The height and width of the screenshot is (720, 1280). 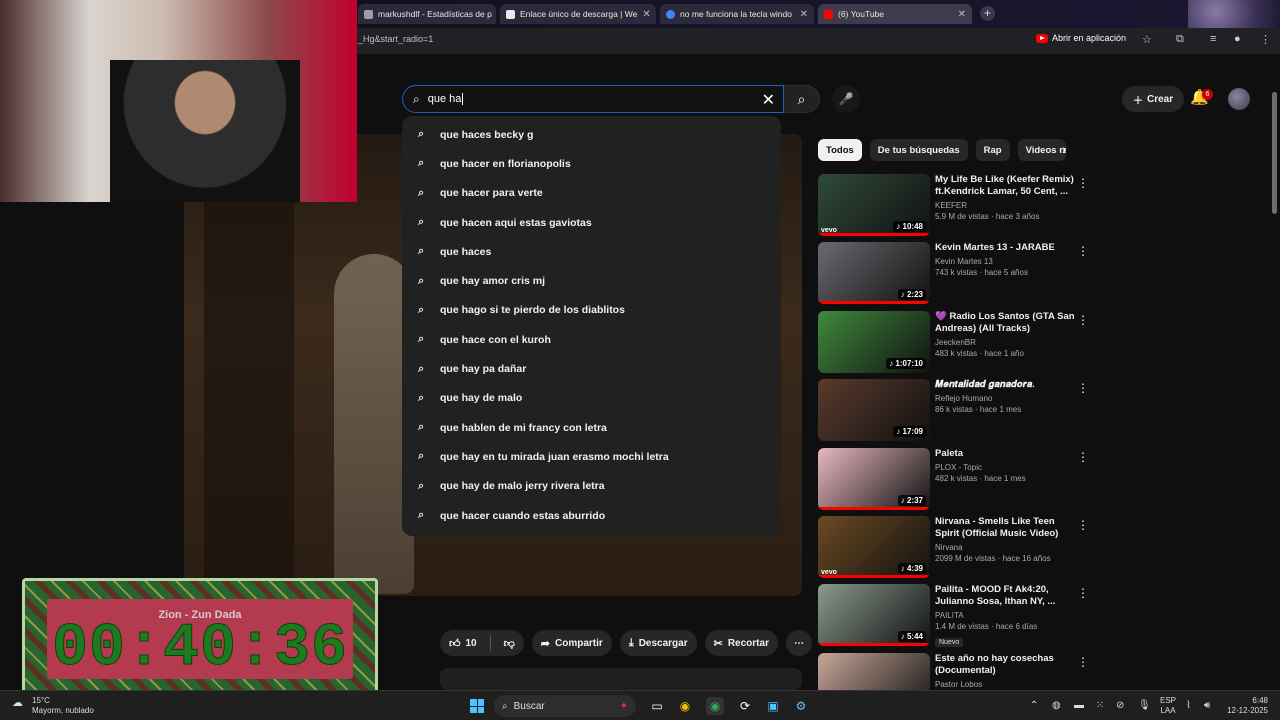 I want to click on chip-rap: Rap, so click(x=992, y=150).